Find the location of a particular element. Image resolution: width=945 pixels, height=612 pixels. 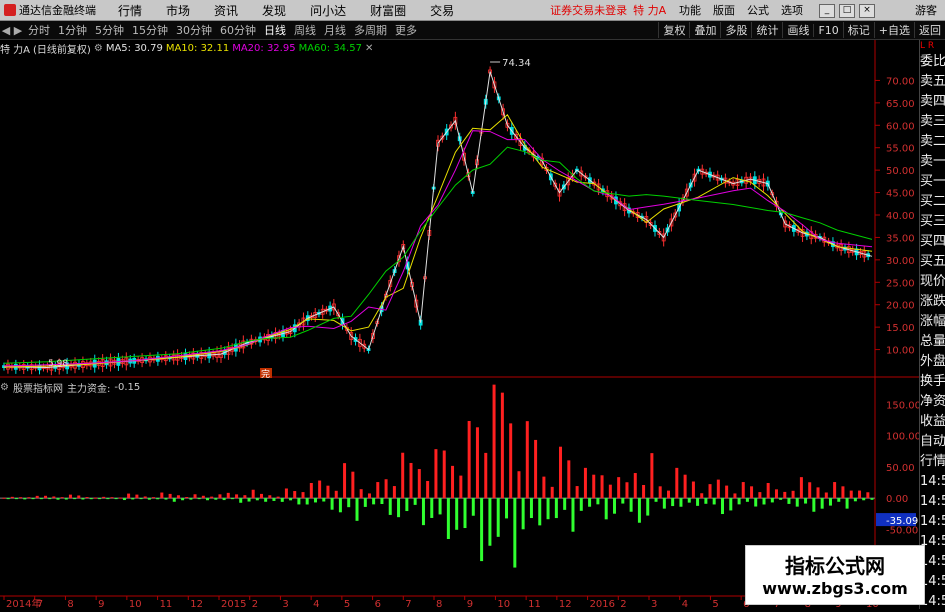

watermark: 指标公式网 www.zbgs3.com is located at coordinates (835, 575).